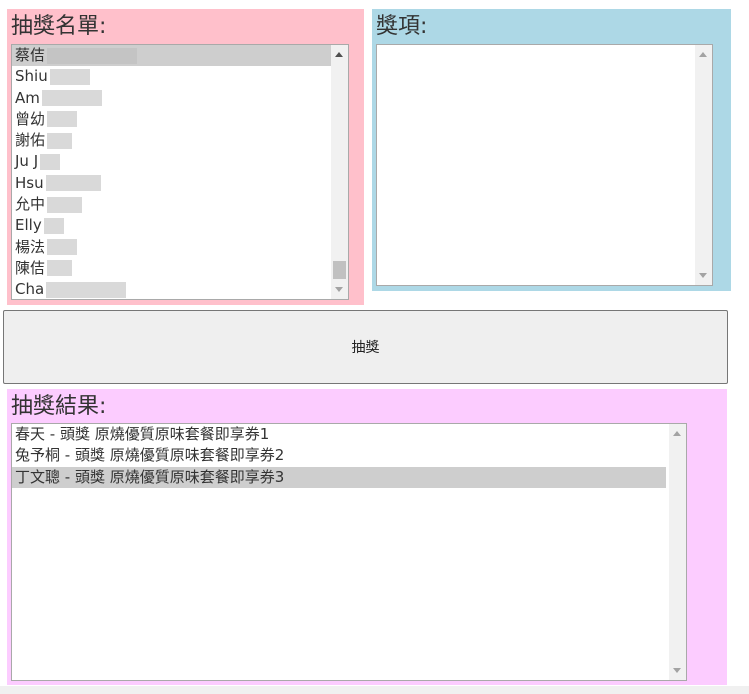 This screenshot has width=749, height=694. Describe the element at coordinates (171, 56) in the screenshot. I see `entrants-option: 蔡佶` at that location.